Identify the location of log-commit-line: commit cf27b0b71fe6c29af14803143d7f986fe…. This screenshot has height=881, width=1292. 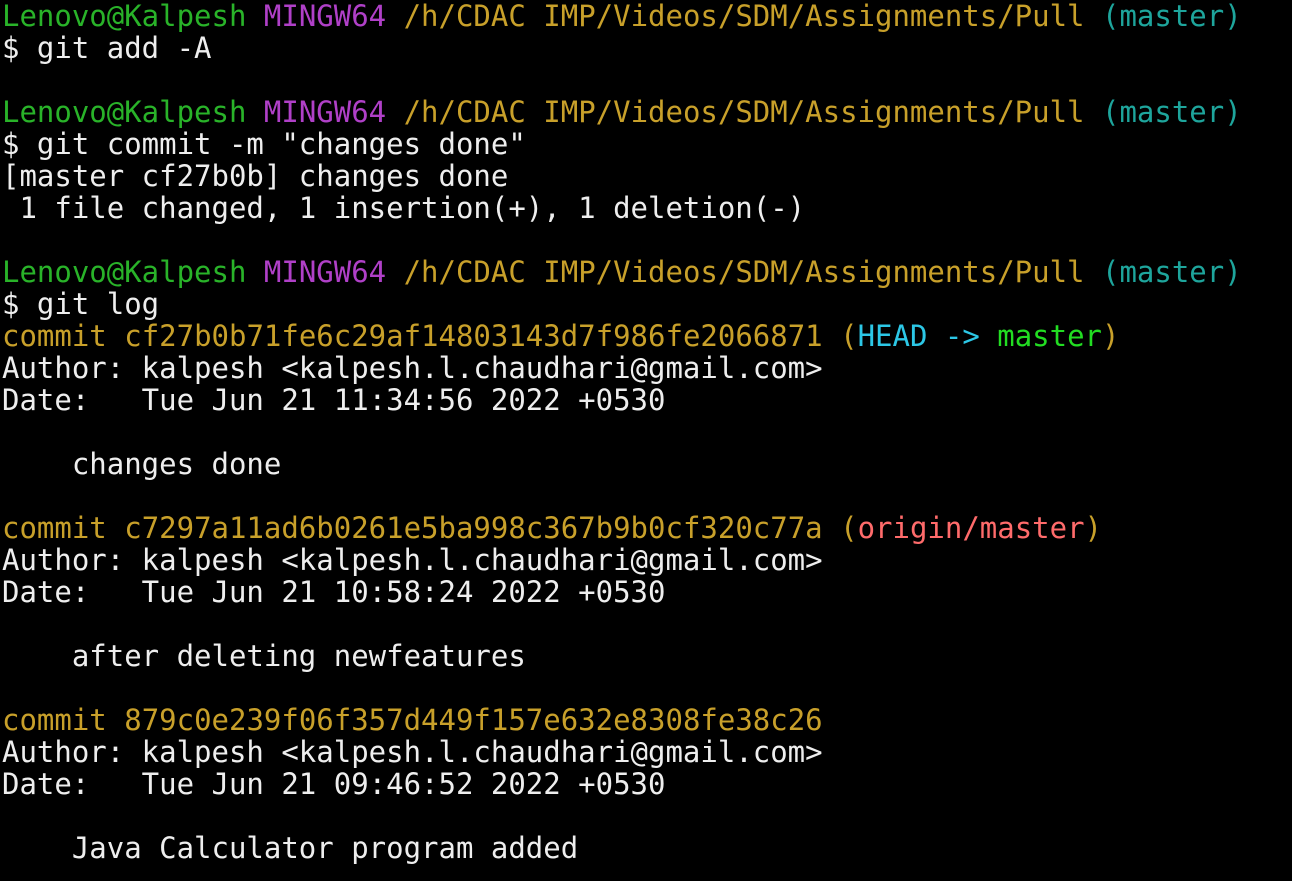
(646, 336).